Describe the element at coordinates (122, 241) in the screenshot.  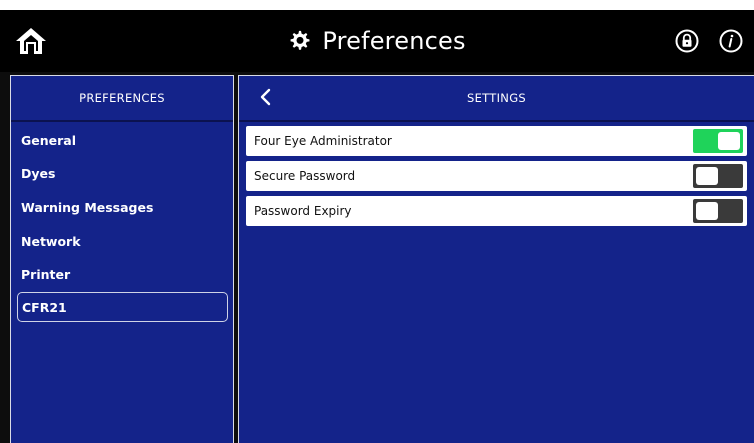
I see `sidebar-item-network: Network` at that location.